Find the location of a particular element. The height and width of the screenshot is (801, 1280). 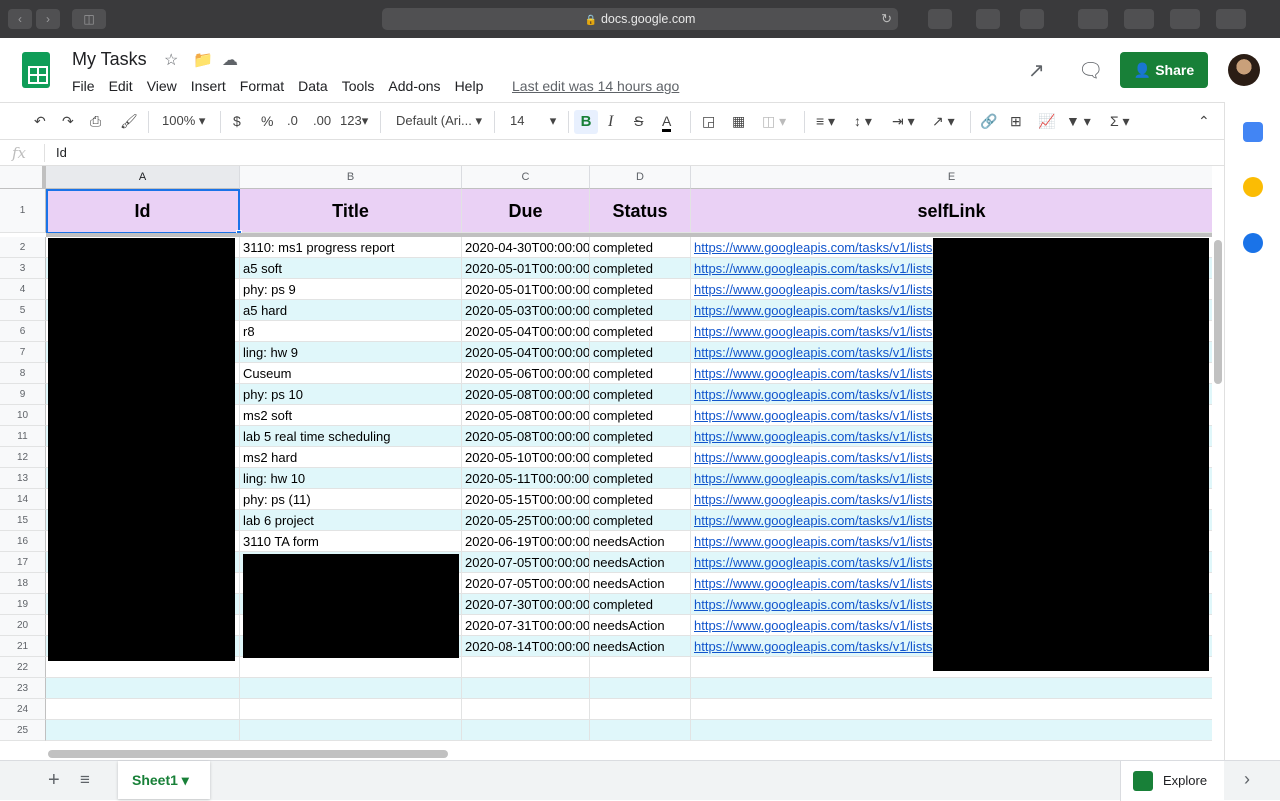

table-cell: a5 hard is located at coordinates (351, 310).